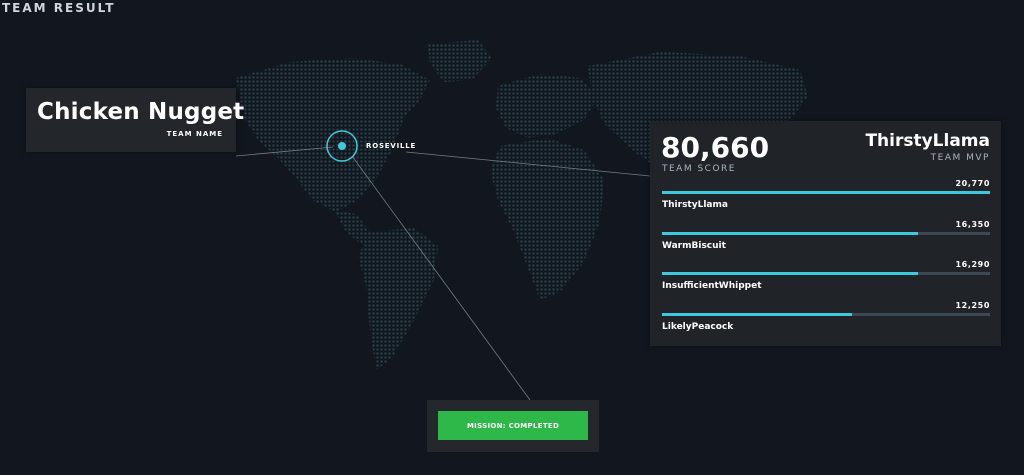  I want to click on team-name: Chicken Nugget, so click(141, 112).